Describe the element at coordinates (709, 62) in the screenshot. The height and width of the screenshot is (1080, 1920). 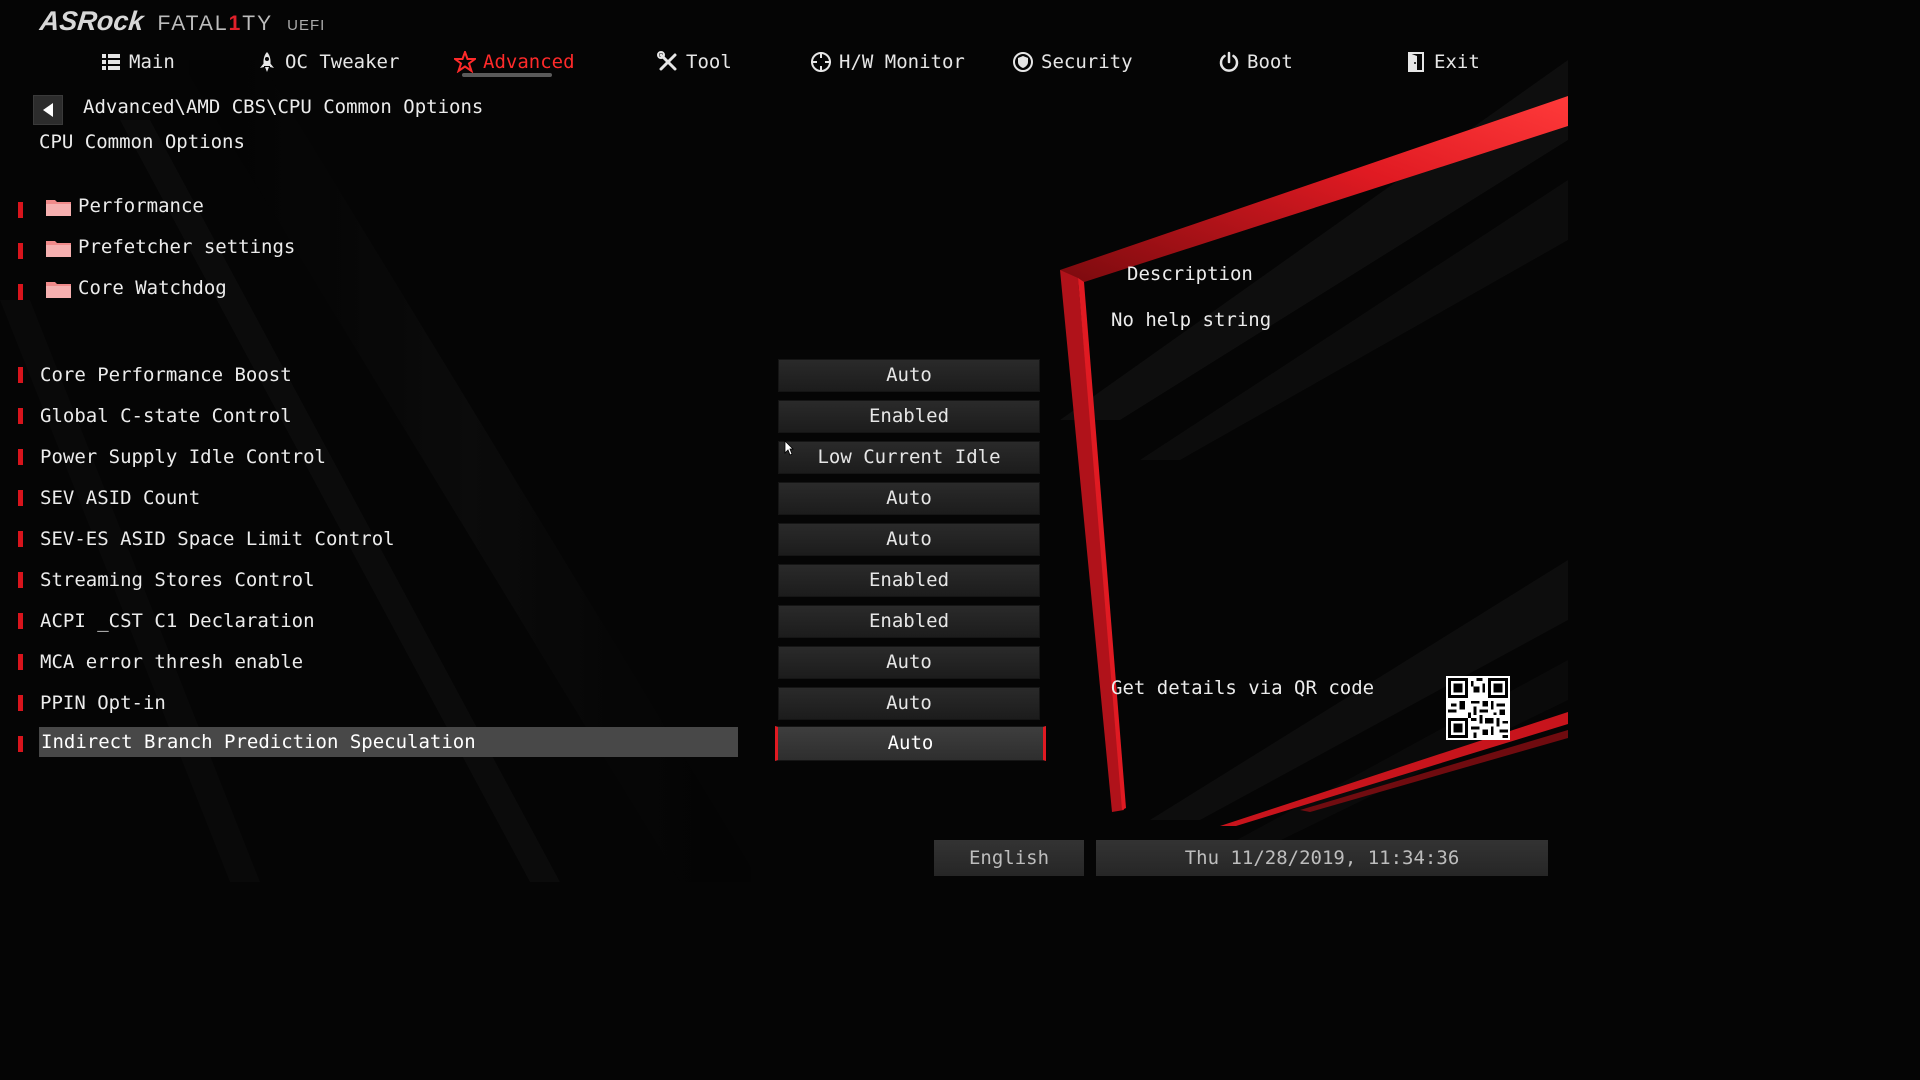
I see `tab-tool-label: Tool` at that location.